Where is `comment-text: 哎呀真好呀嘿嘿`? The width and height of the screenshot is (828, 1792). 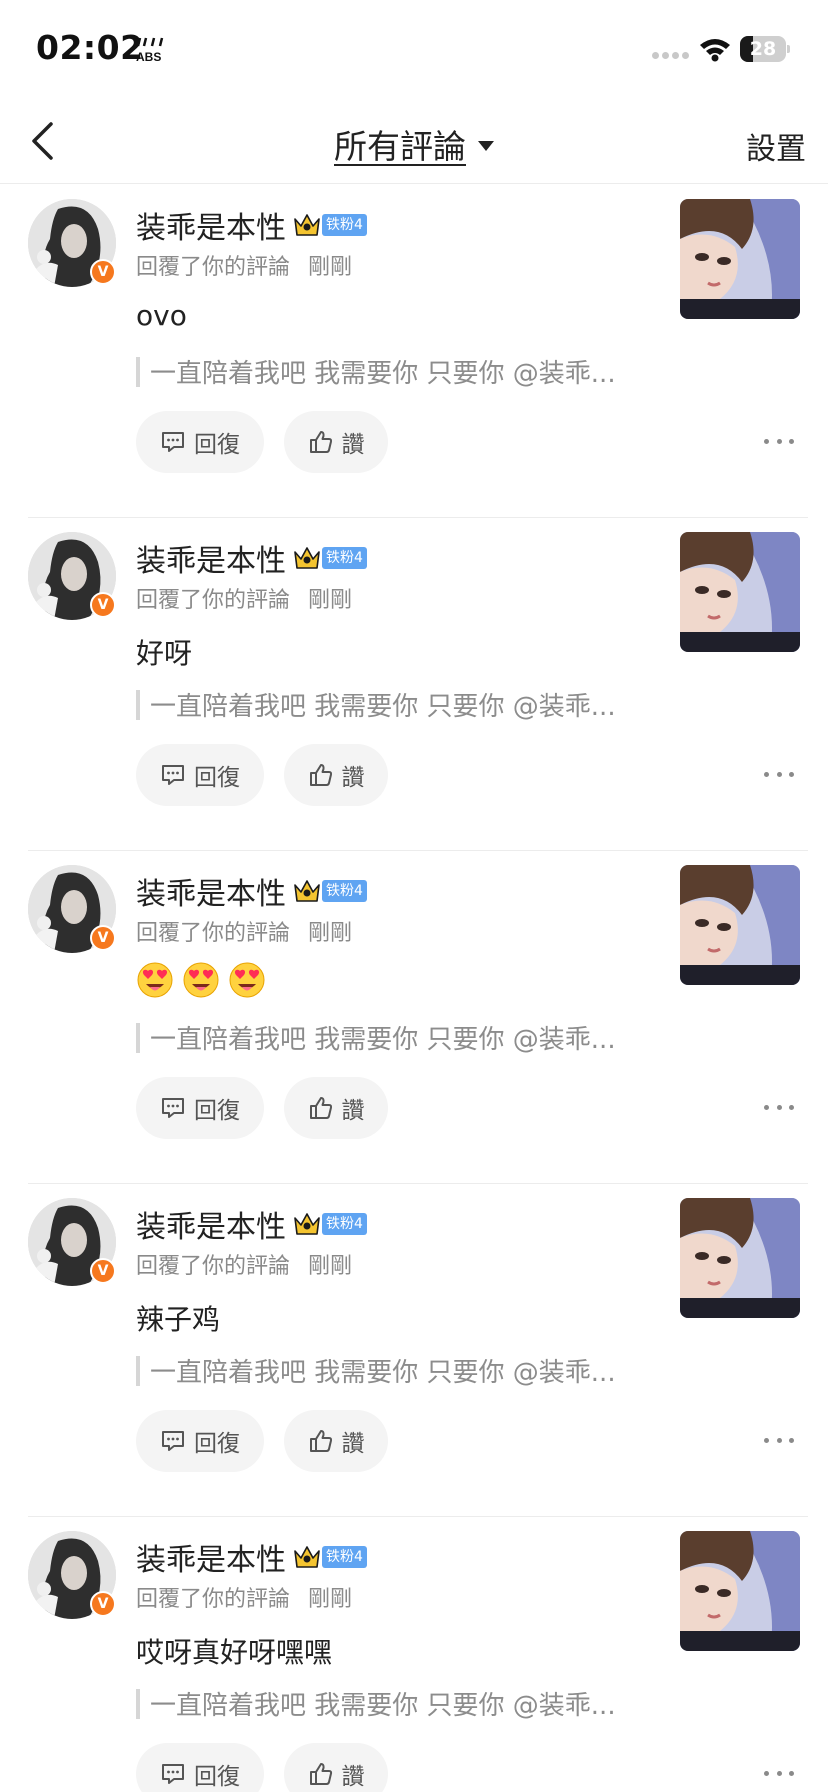 comment-text: 哎呀真好呀嘿嘿 is located at coordinates (234, 1652).